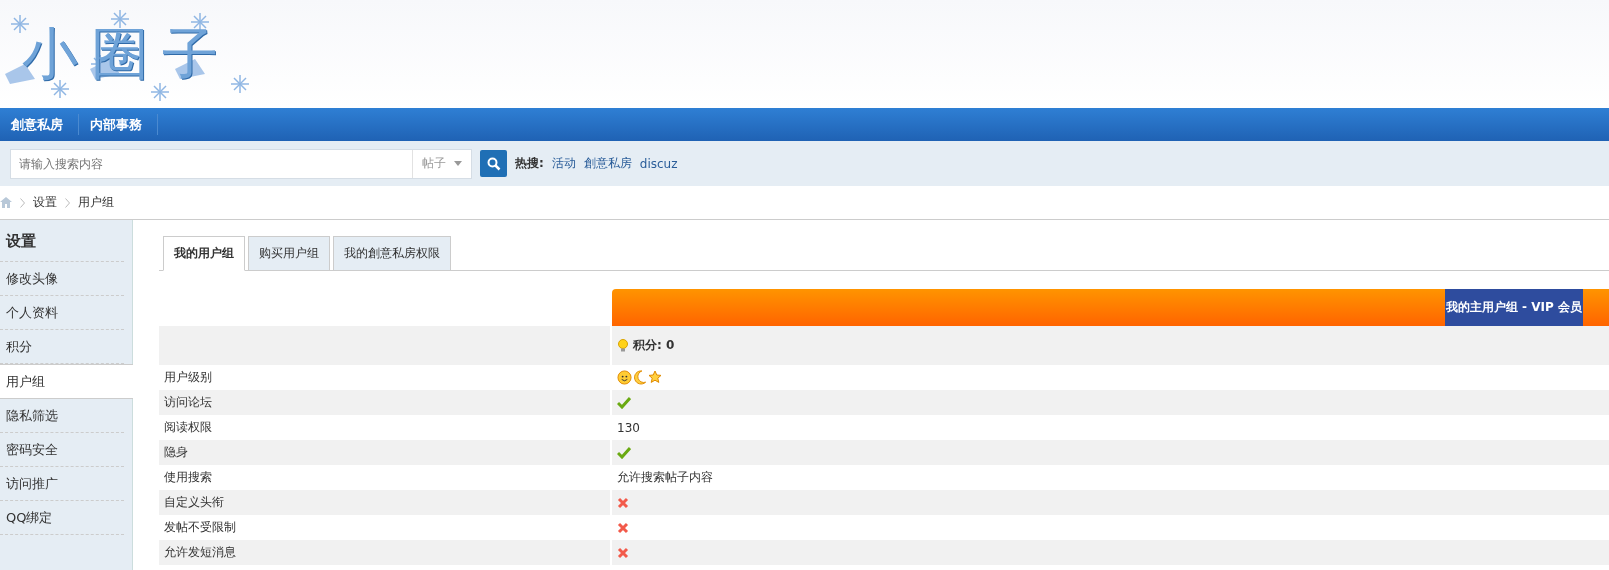 This screenshot has width=1609, height=570. I want to click on search-icon, so click(493, 163).